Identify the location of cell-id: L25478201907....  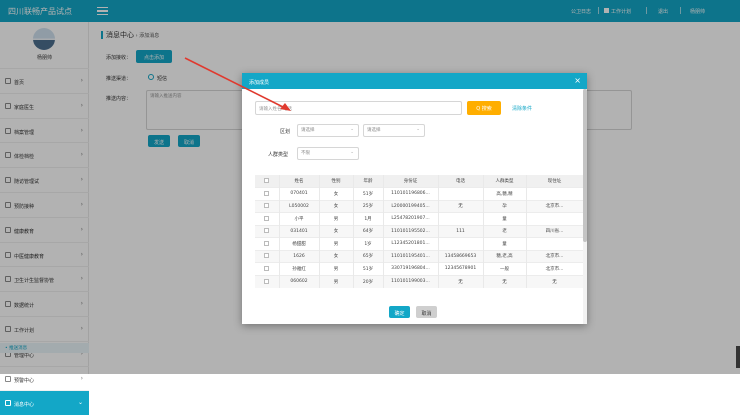
(411, 218).